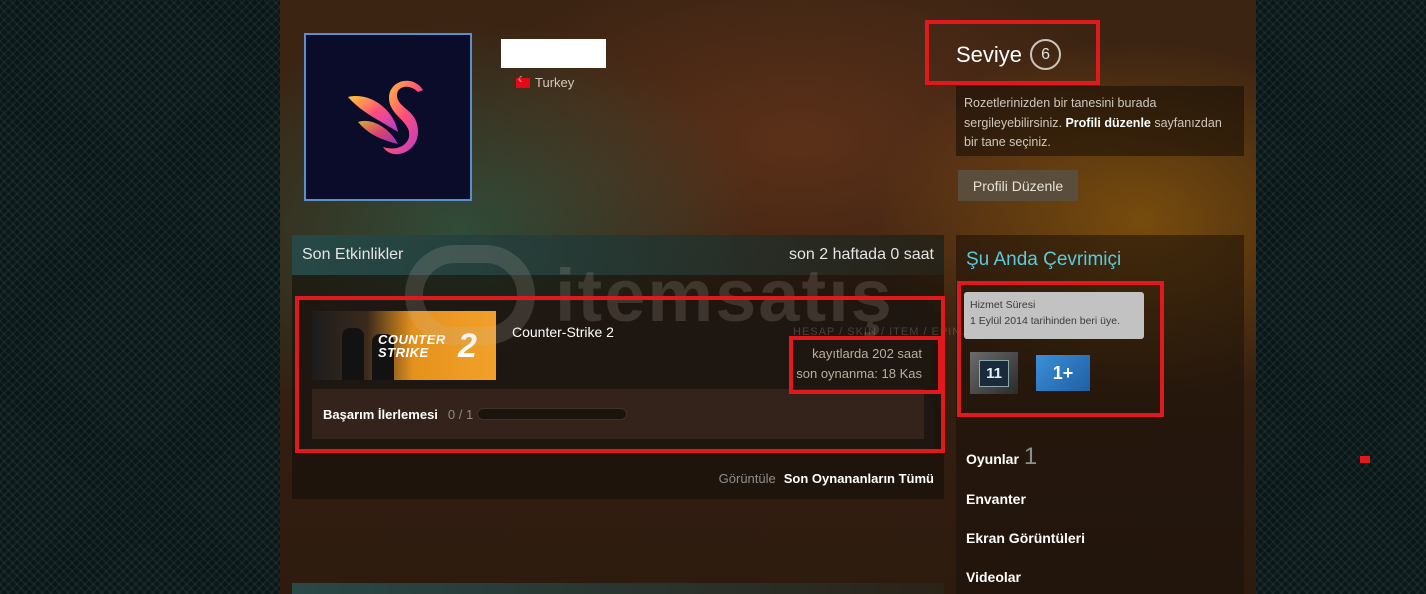 Image resolution: width=1426 pixels, height=594 pixels. Describe the element at coordinates (989, 54) in the screenshot. I see `level-label: Seviye` at that location.